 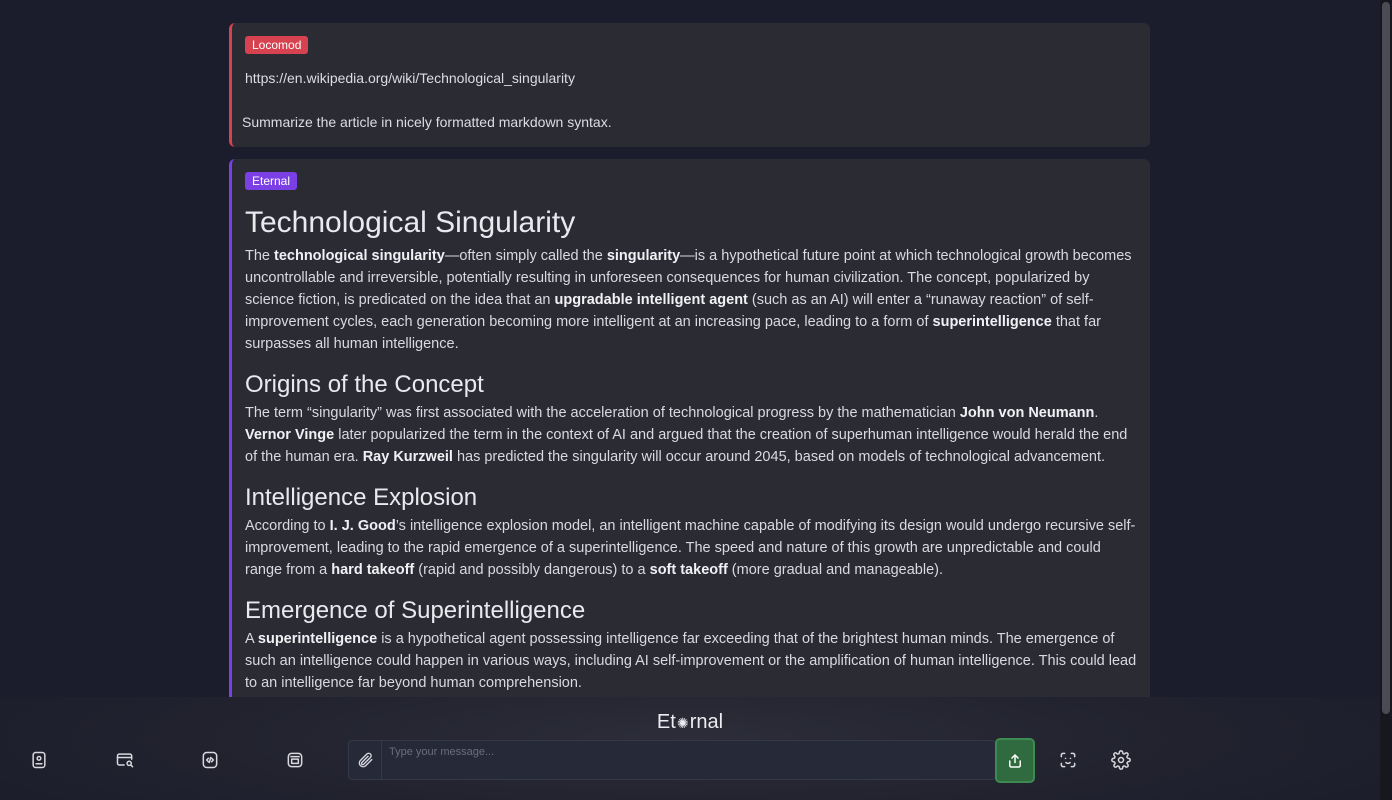 I want to click on section-heading-superintelligence: Emergence of Superintelligence, so click(x=415, y=610).